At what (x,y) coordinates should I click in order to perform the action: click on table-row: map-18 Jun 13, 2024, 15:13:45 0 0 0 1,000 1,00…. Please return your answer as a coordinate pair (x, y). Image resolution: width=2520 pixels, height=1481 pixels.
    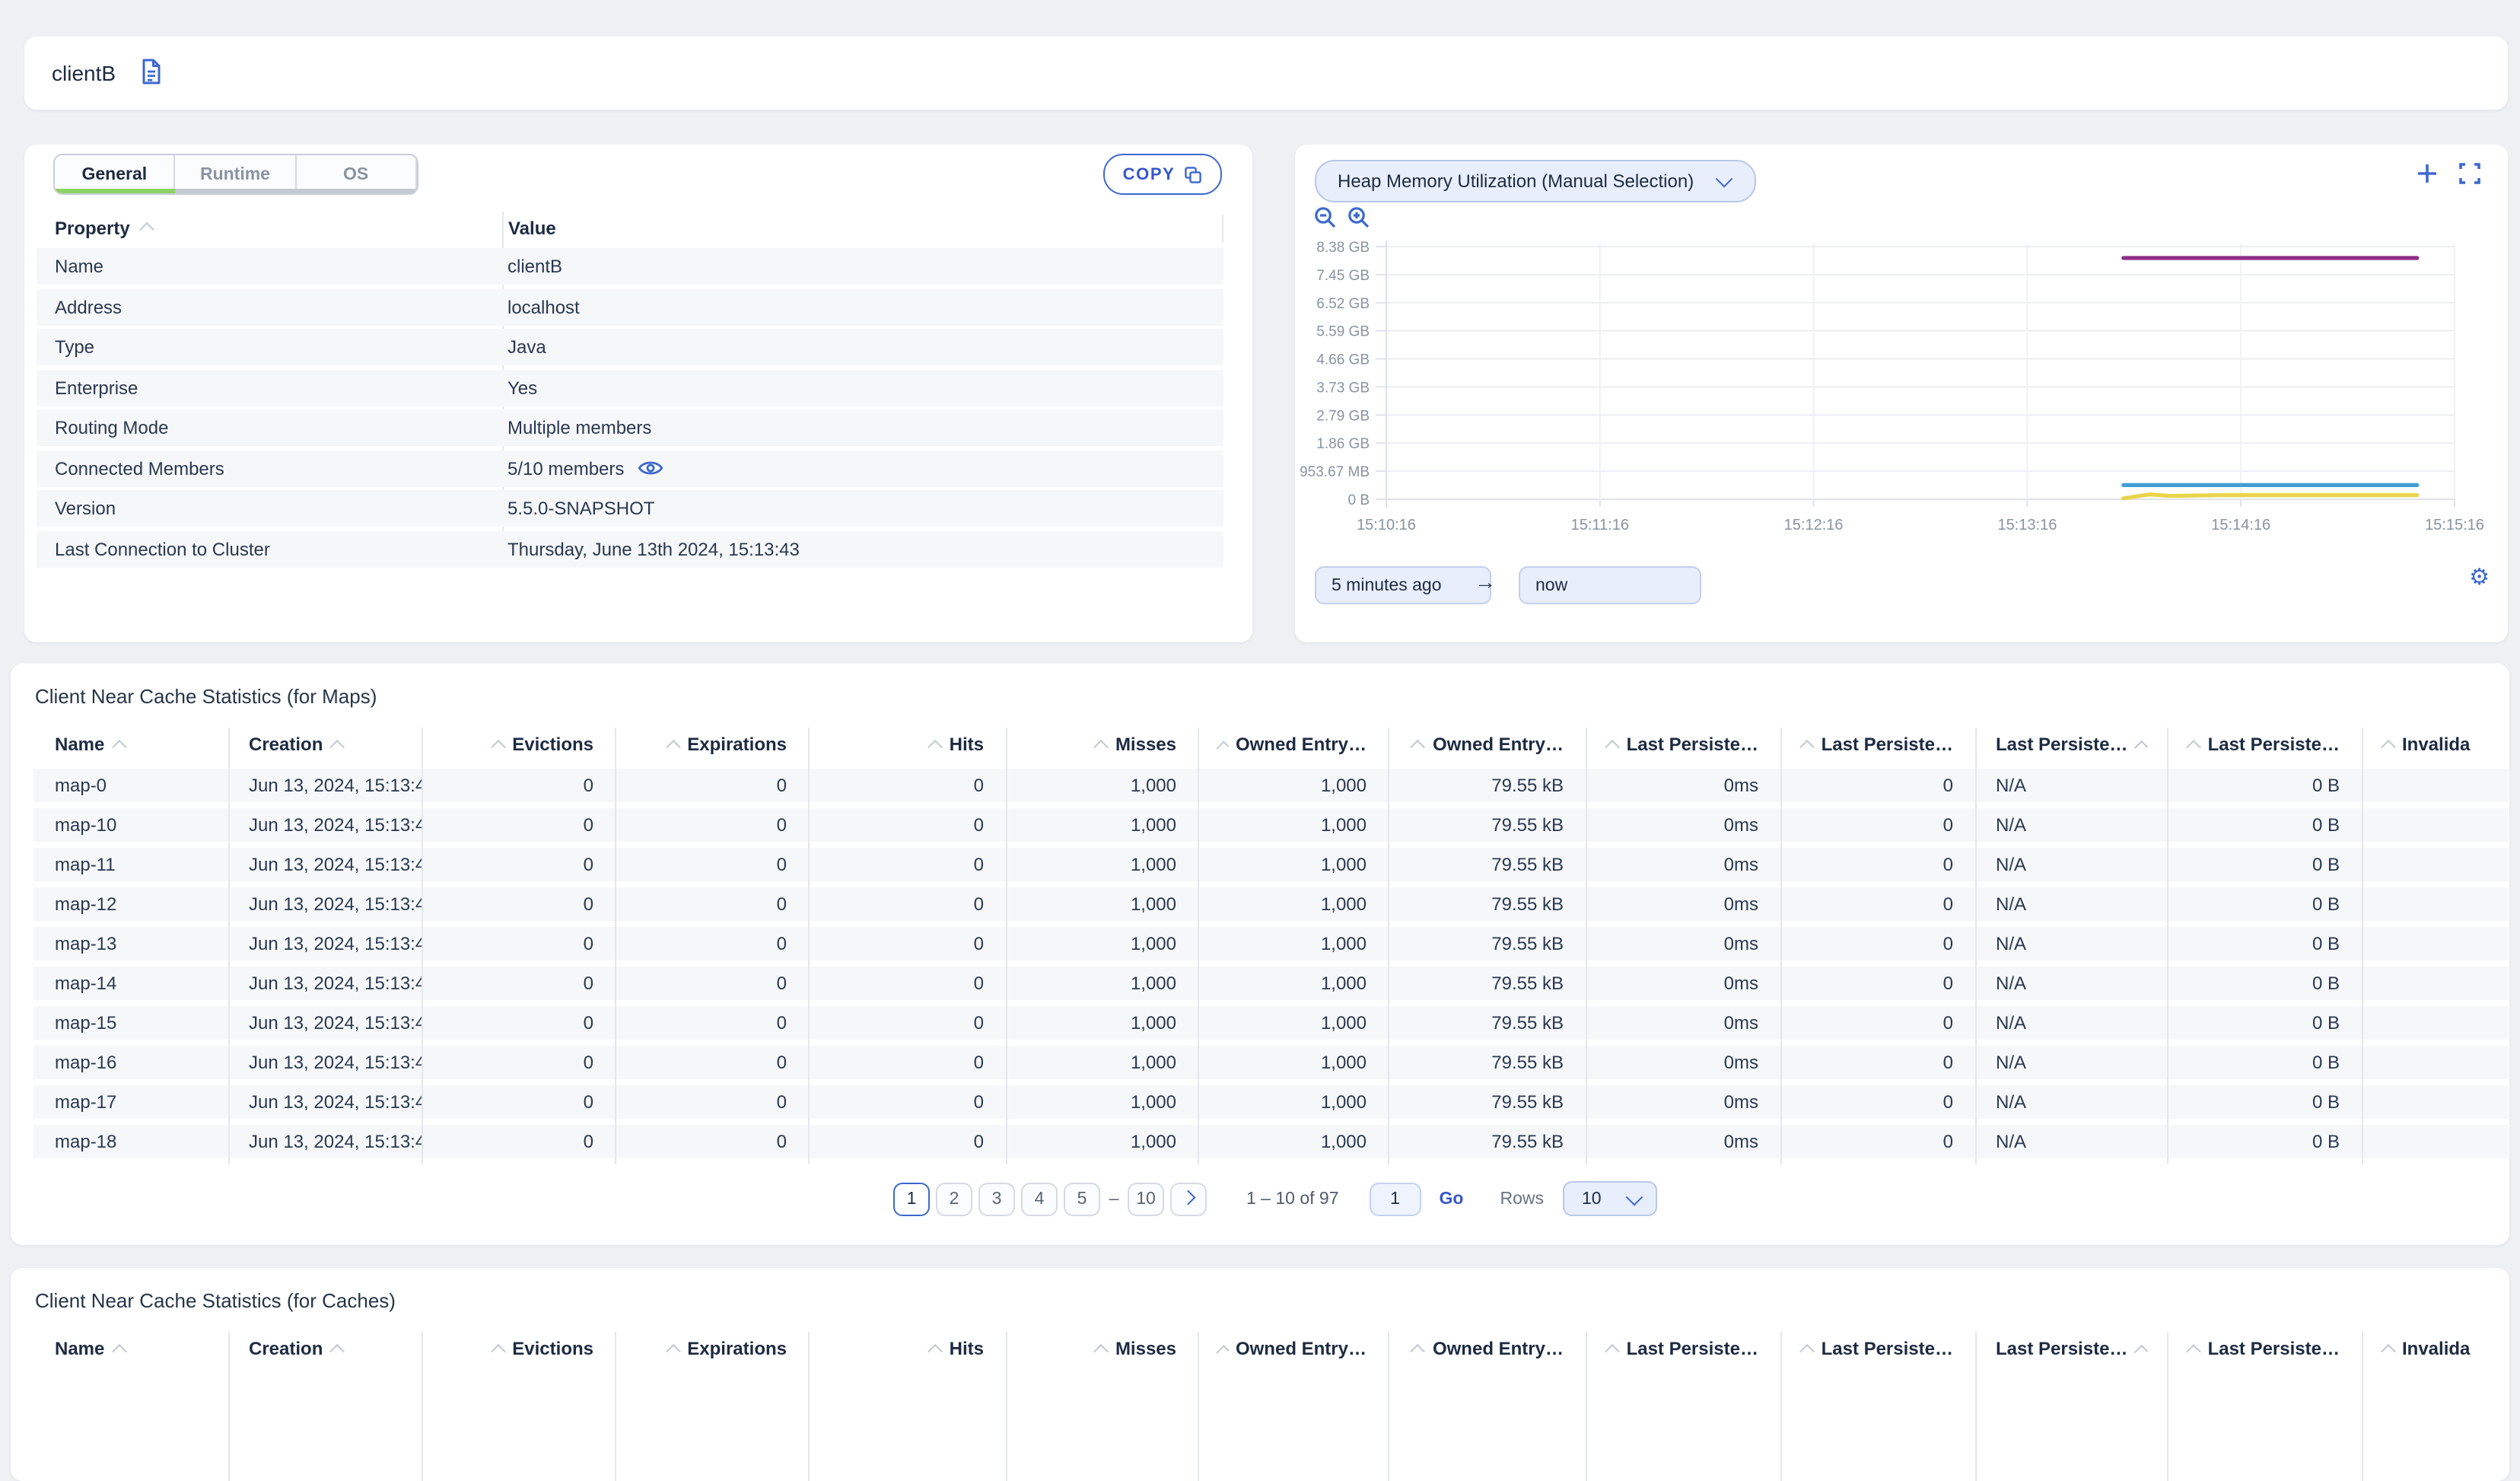
    Looking at the image, I should click on (1270, 1141).